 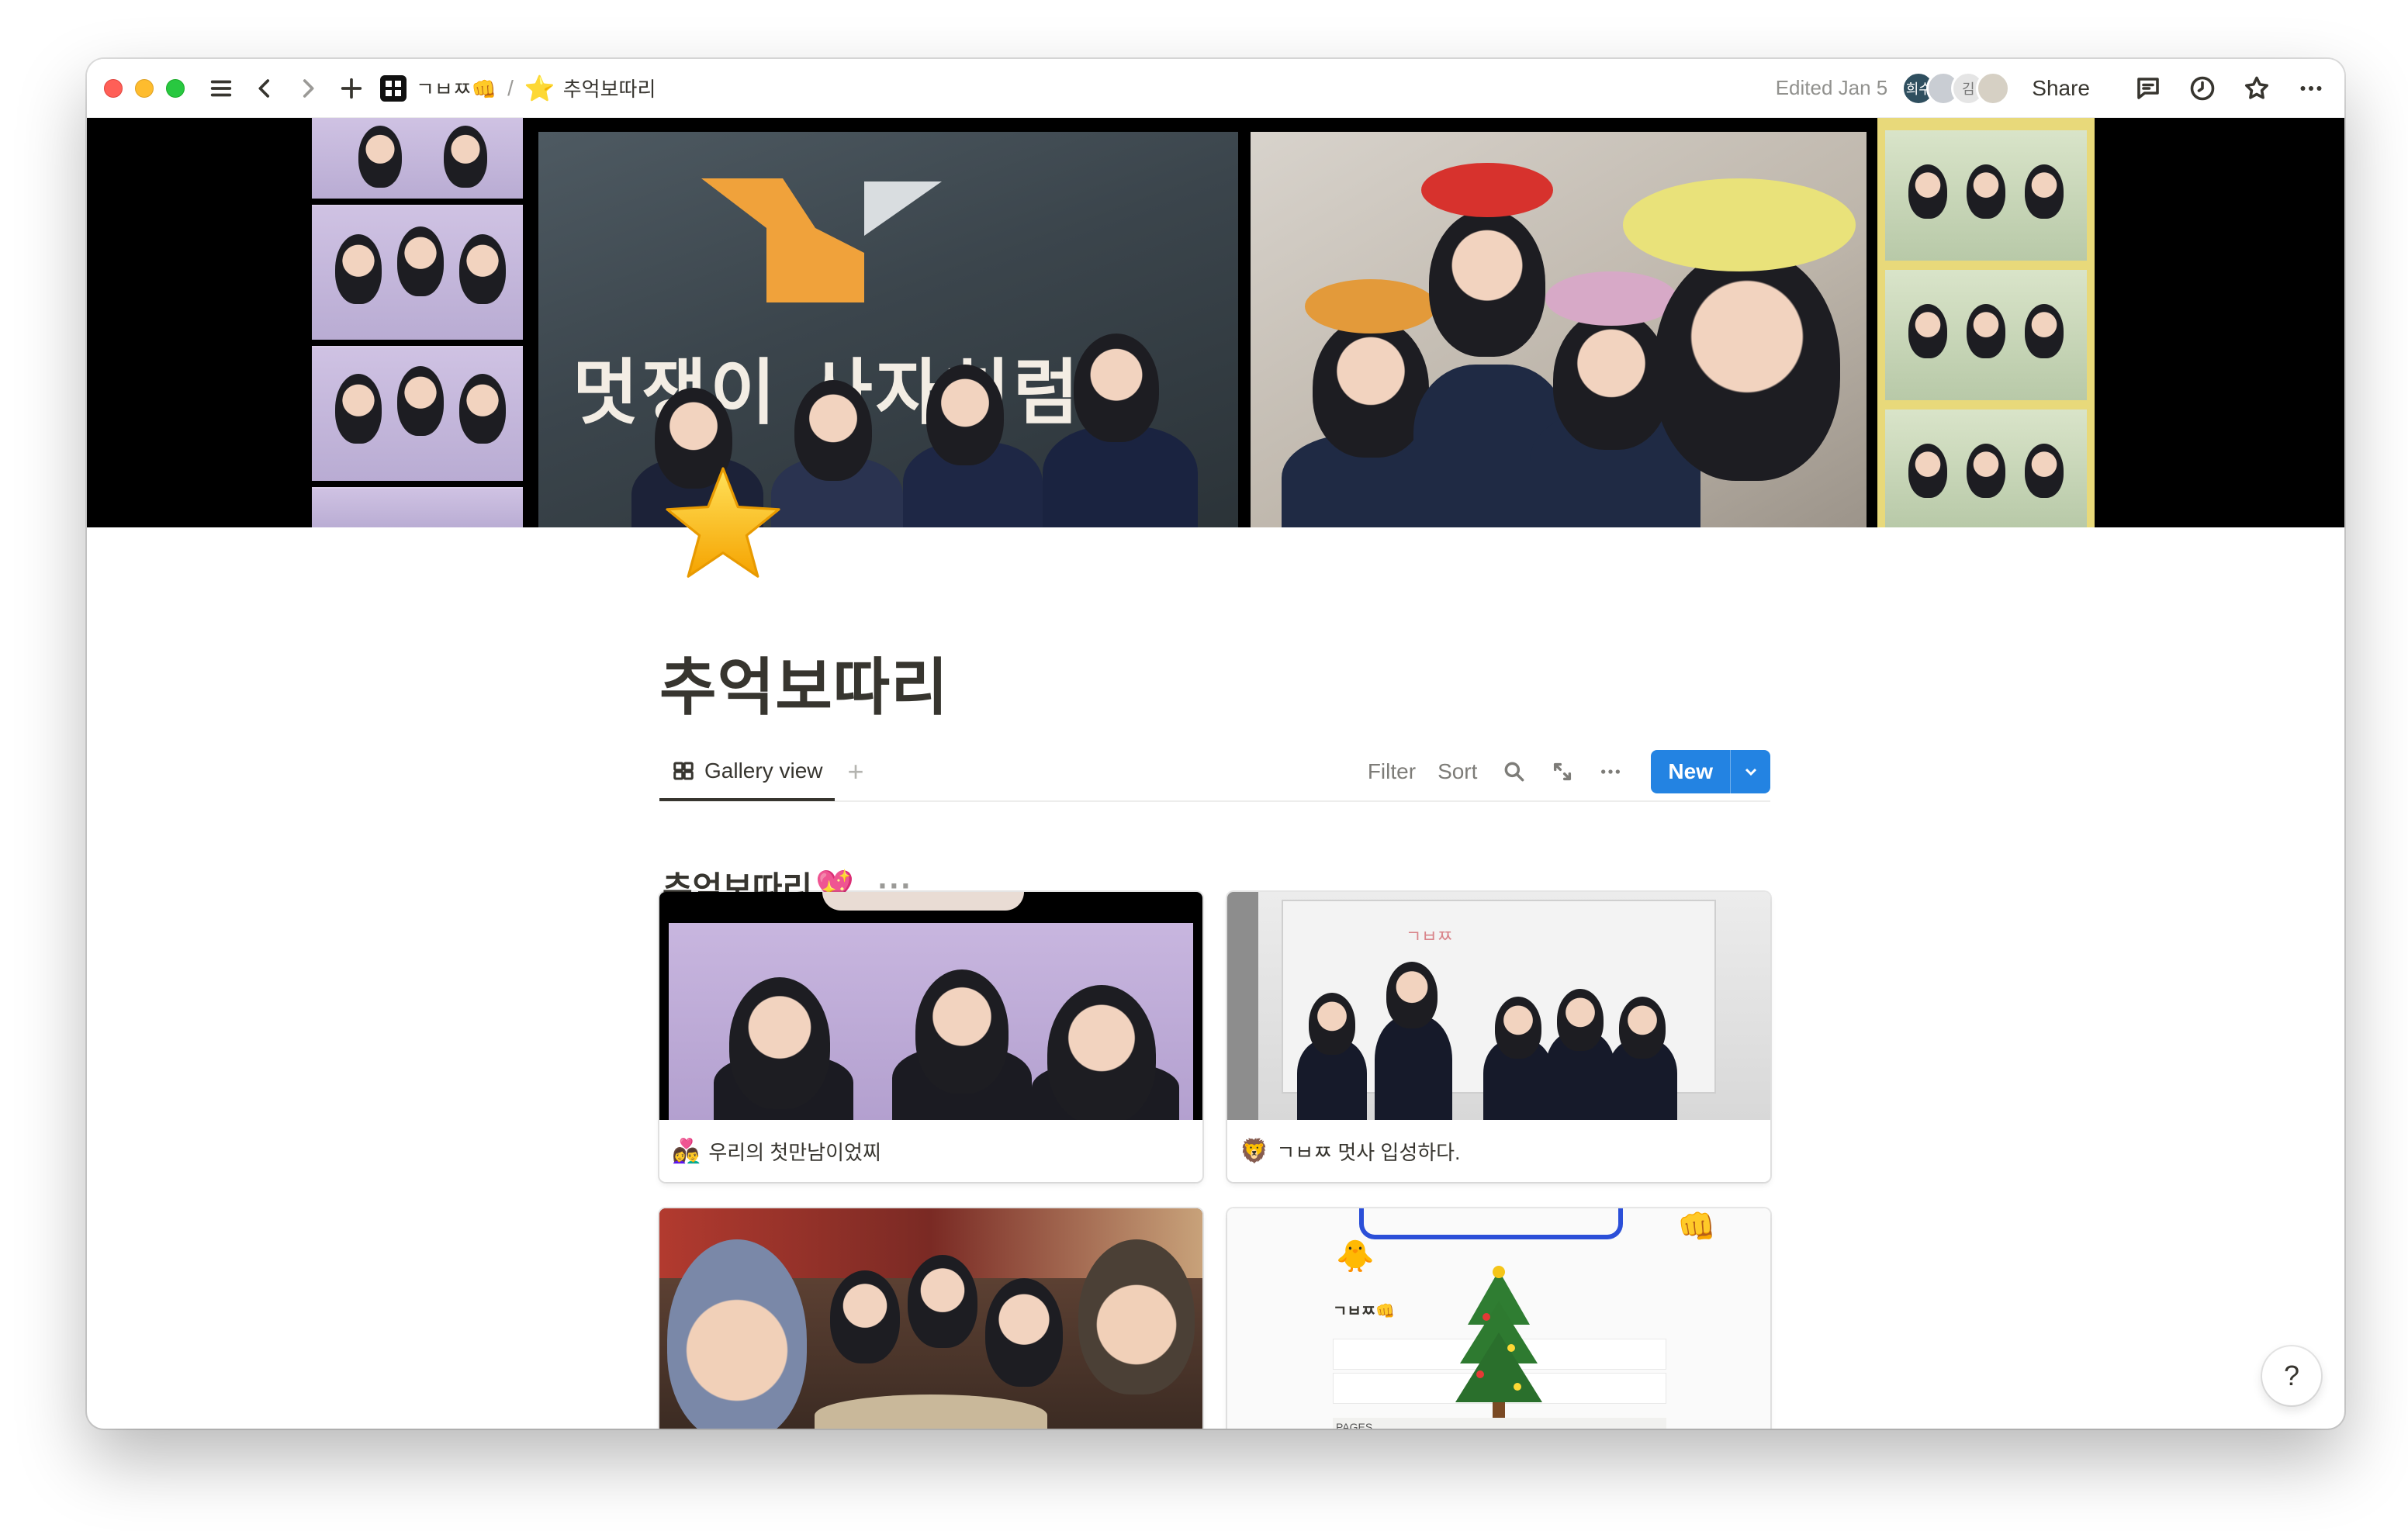 I want to click on share-button: Share, so click(x=2061, y=88).